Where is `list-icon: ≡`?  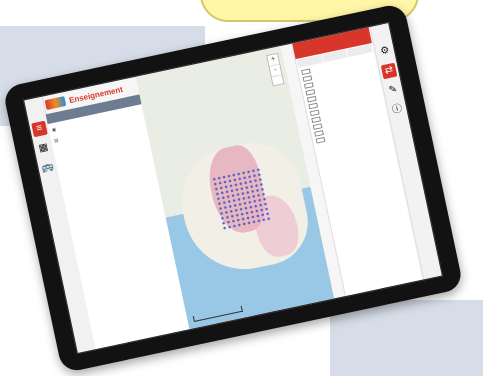
list-icon: ≡ is located at coordinates (39, 128).